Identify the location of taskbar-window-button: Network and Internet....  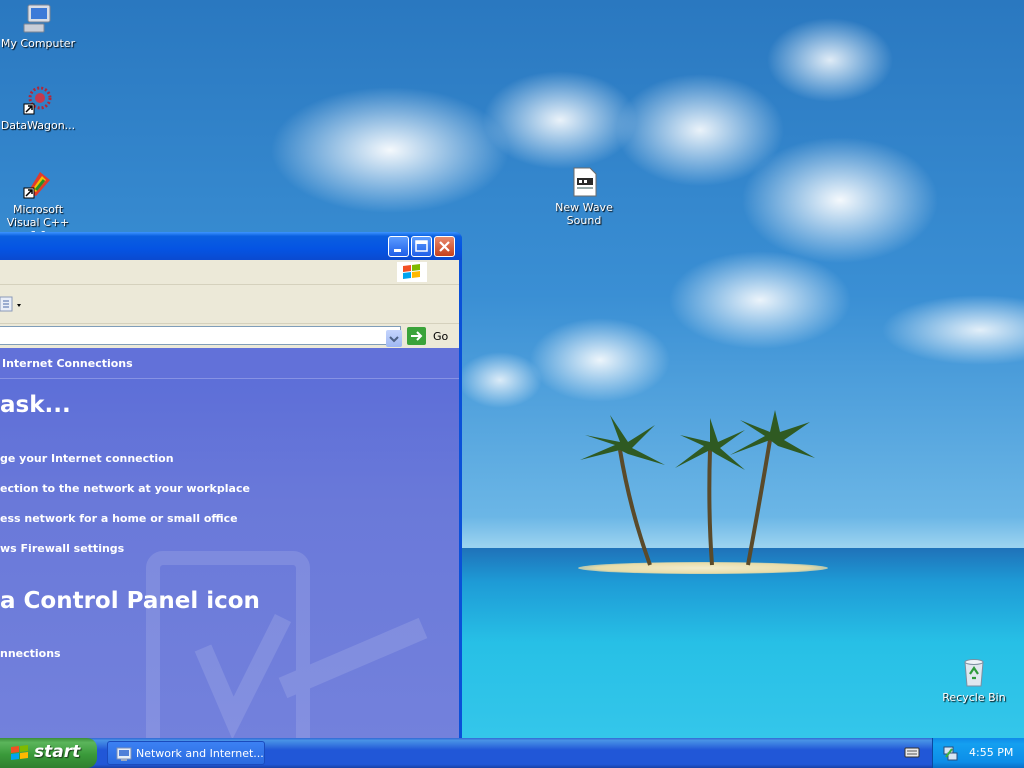
(186, 753).